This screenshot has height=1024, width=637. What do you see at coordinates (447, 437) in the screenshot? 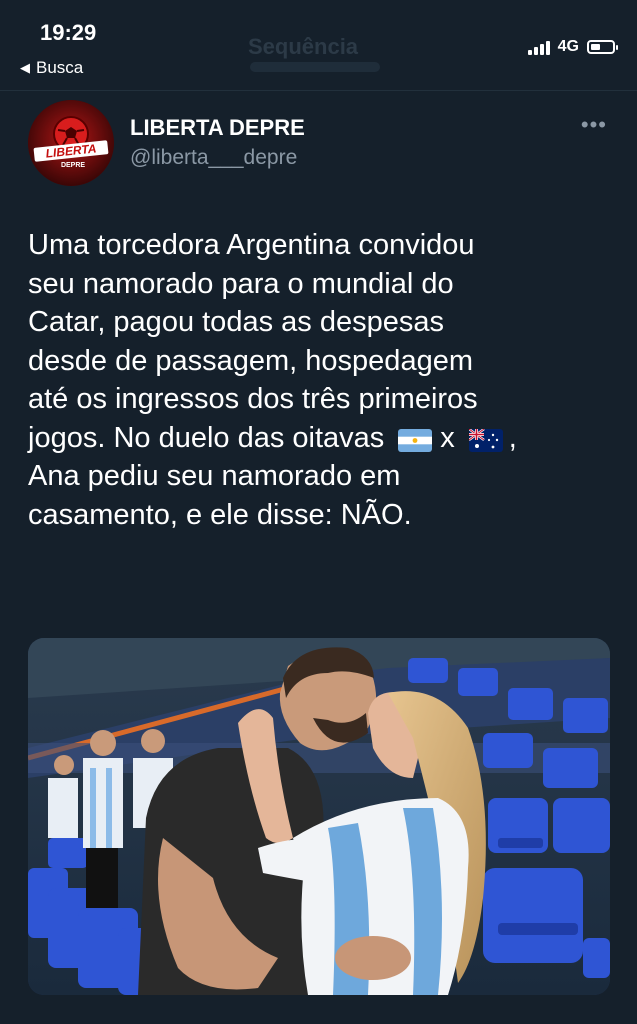
I see `versus-x: x` at bounding box center [447, 437].